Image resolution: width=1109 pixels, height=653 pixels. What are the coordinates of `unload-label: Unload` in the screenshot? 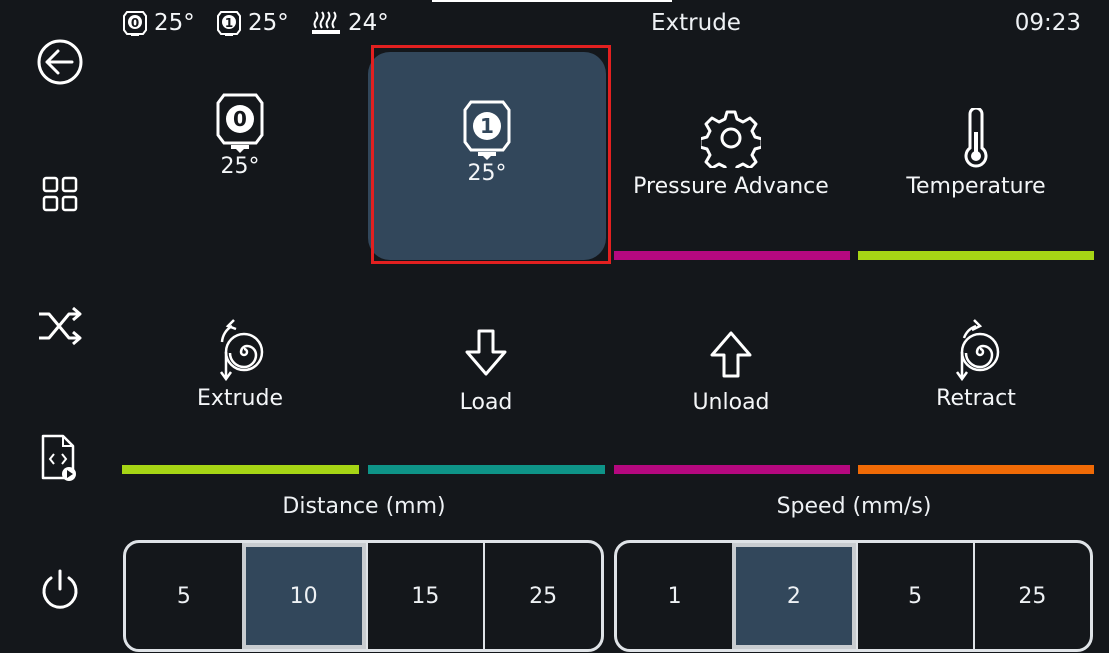 It's located at (731, 402).